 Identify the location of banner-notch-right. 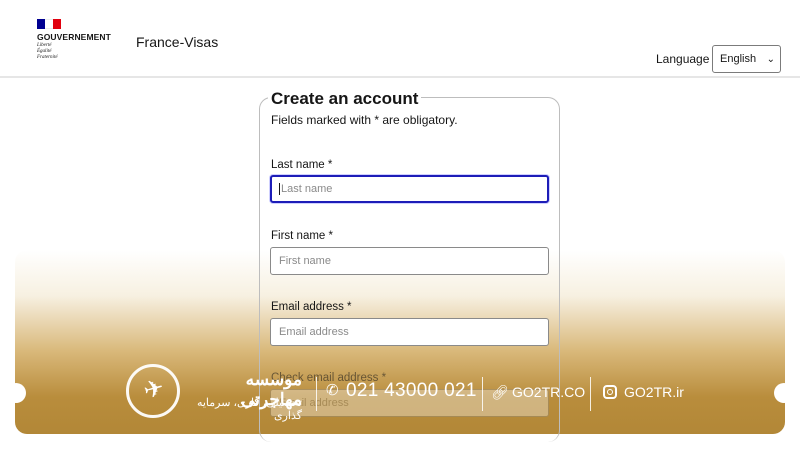
(784, 393).